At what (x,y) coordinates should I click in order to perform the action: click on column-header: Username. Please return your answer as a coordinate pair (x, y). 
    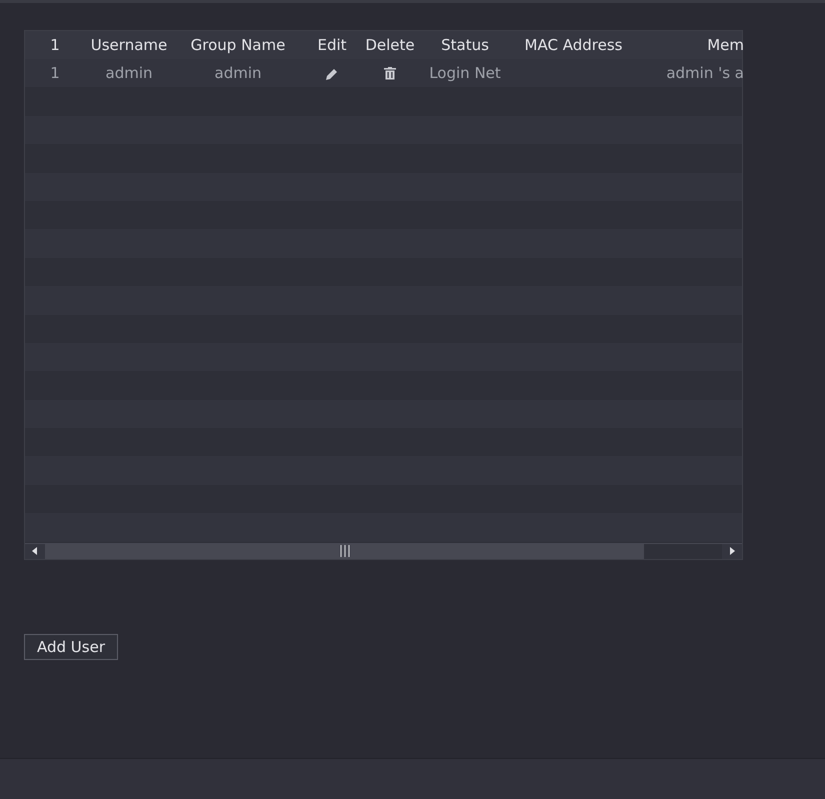
    Looking at the image, I should click on (129, 45).